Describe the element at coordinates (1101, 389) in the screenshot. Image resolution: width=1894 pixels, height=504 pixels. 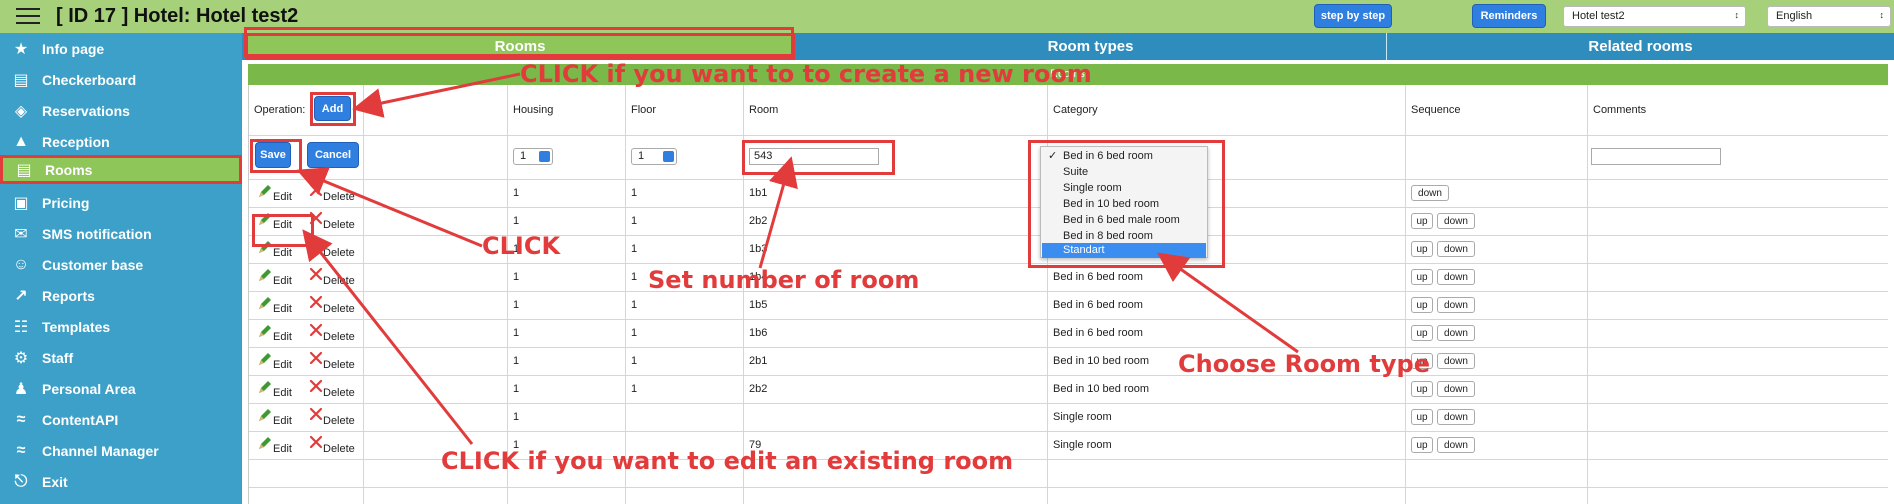
I see `row-category: Bed in 10 bed room` at that location.